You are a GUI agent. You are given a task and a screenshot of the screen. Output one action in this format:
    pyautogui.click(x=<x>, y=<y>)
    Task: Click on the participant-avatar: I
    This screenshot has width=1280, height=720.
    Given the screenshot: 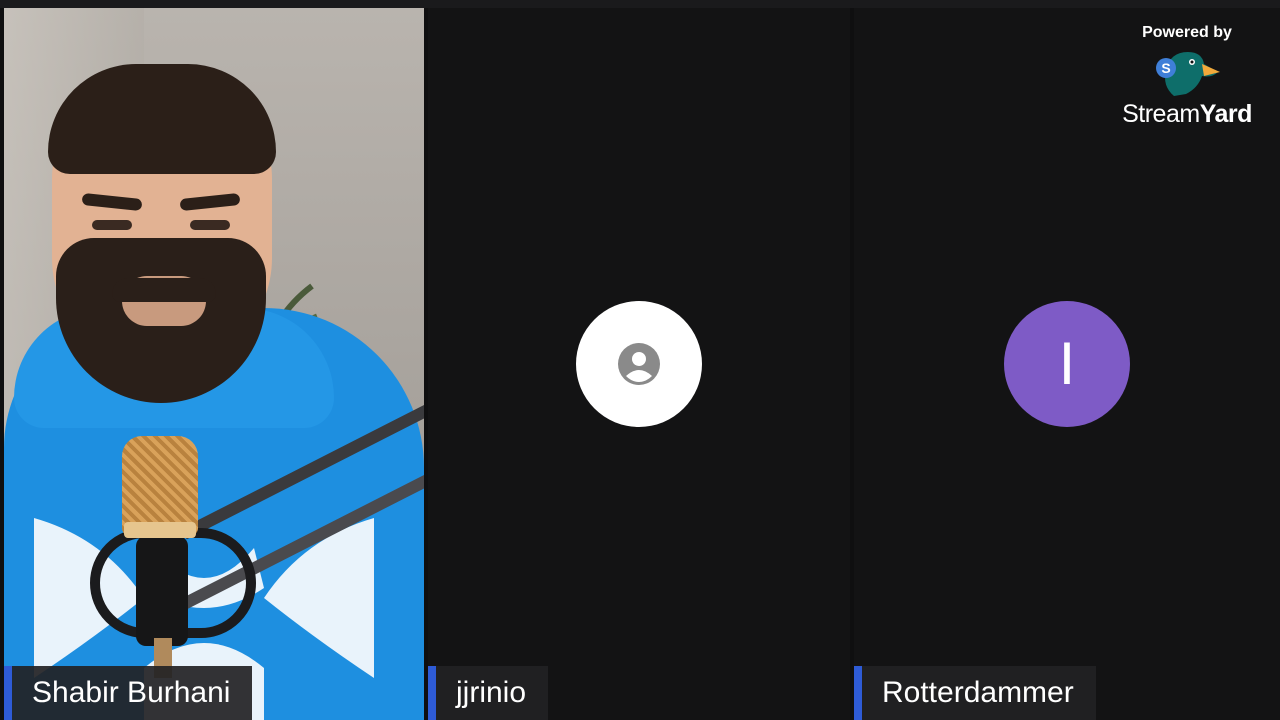 What is the action you would take?
    pyautogui.click(x=1067, y=364)
    